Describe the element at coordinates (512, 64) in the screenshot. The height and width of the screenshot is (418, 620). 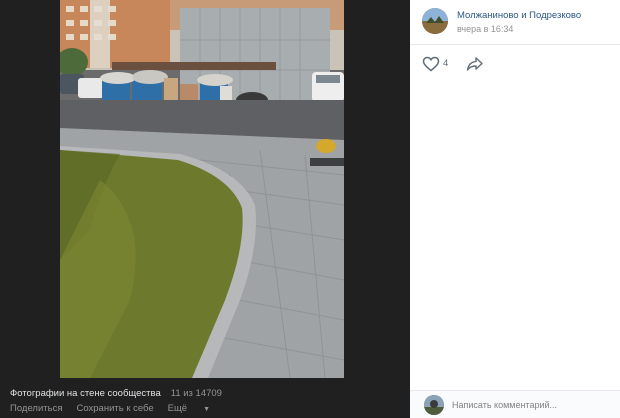
I see `post-reactions: 4` at that location.